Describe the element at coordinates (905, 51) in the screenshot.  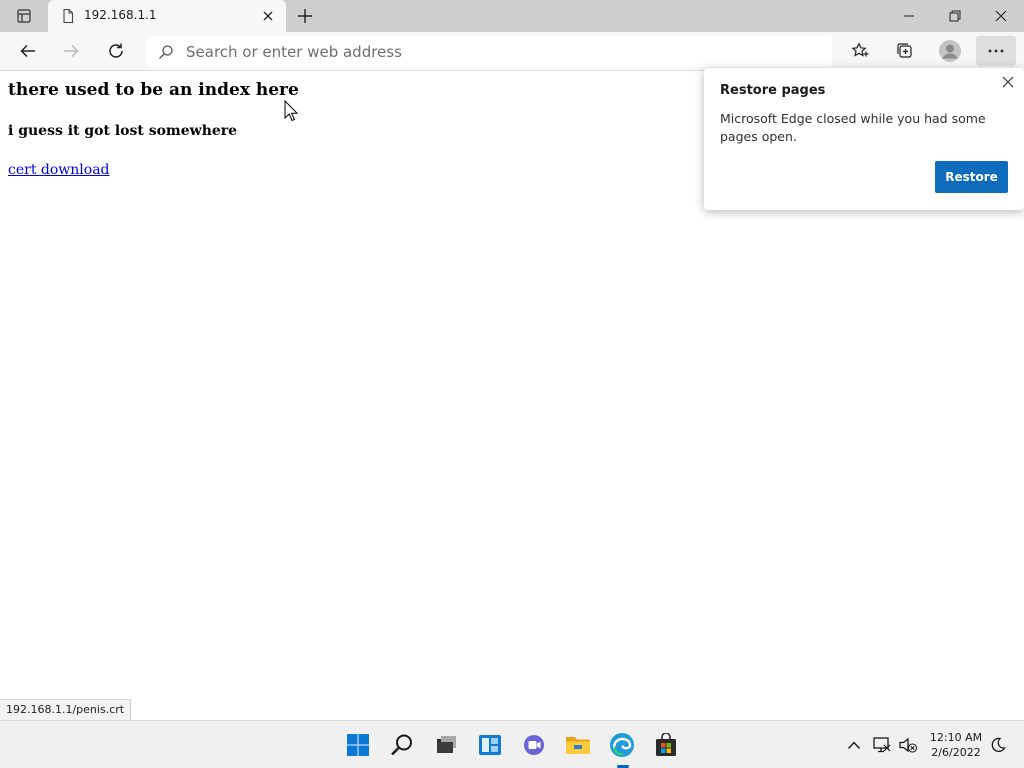
I see `collections-button` at that location.